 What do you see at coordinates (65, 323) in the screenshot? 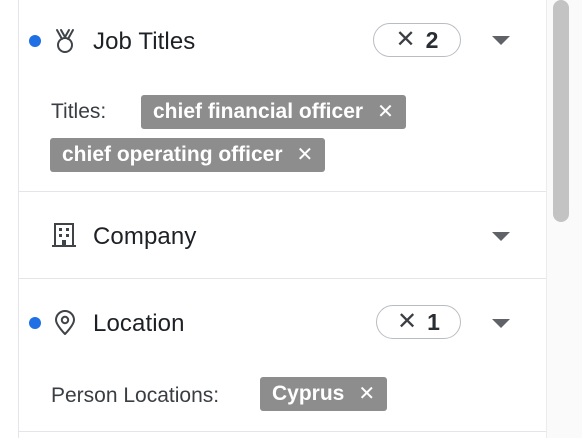
I see `map-pin-icon` at bounding box center [65, 323].